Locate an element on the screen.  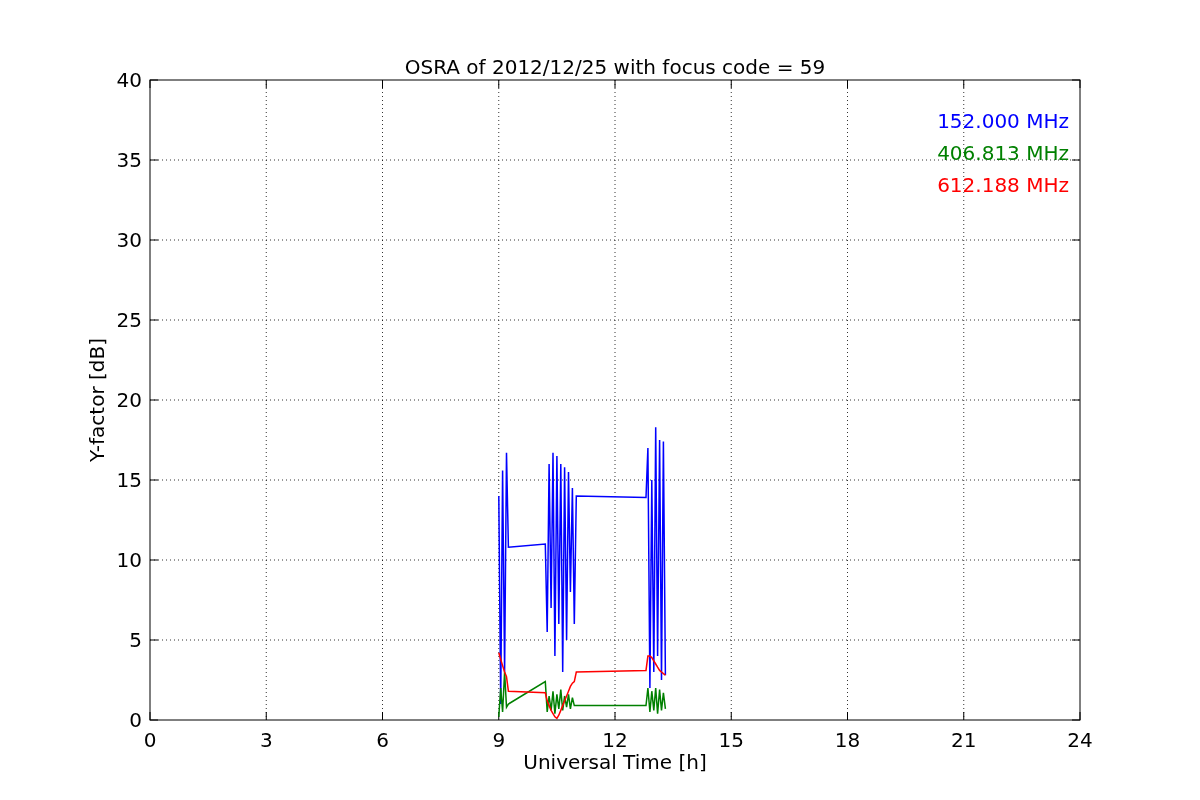
x-tick-label: 12 is located at coordinates (615, 740).